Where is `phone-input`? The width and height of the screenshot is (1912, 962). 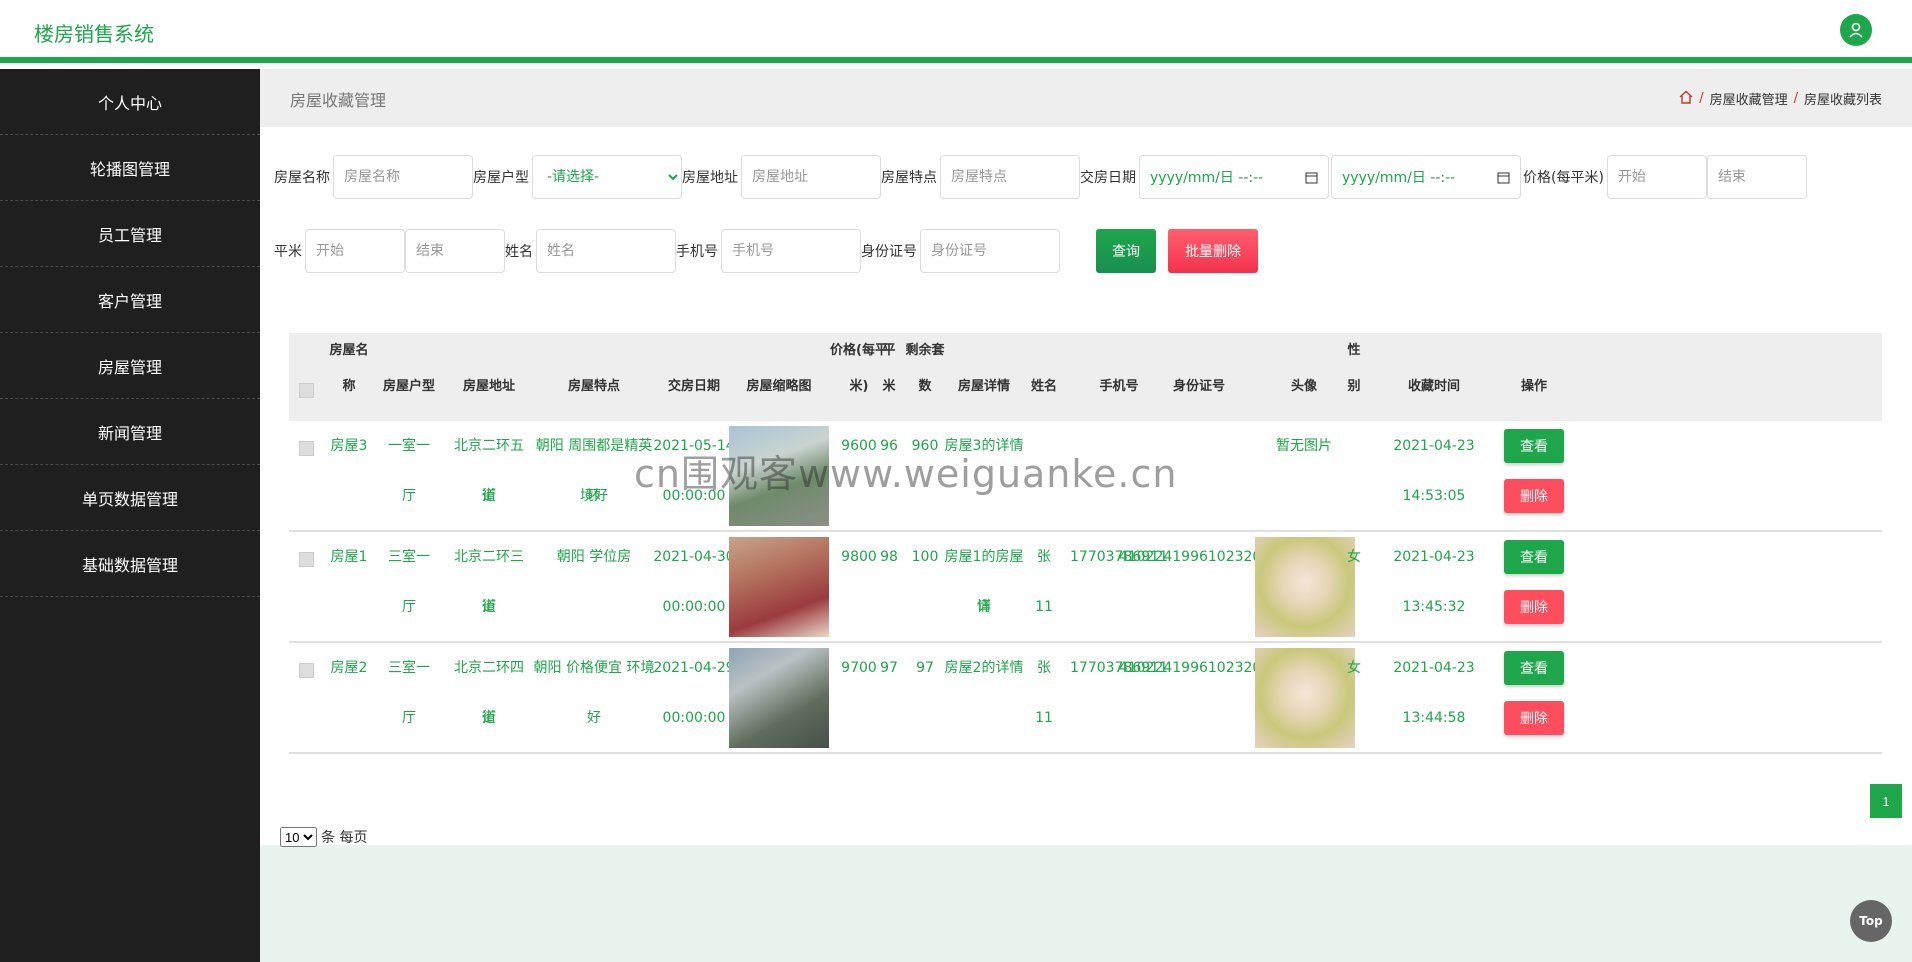 phone-input is located at coordinates (791, 251).